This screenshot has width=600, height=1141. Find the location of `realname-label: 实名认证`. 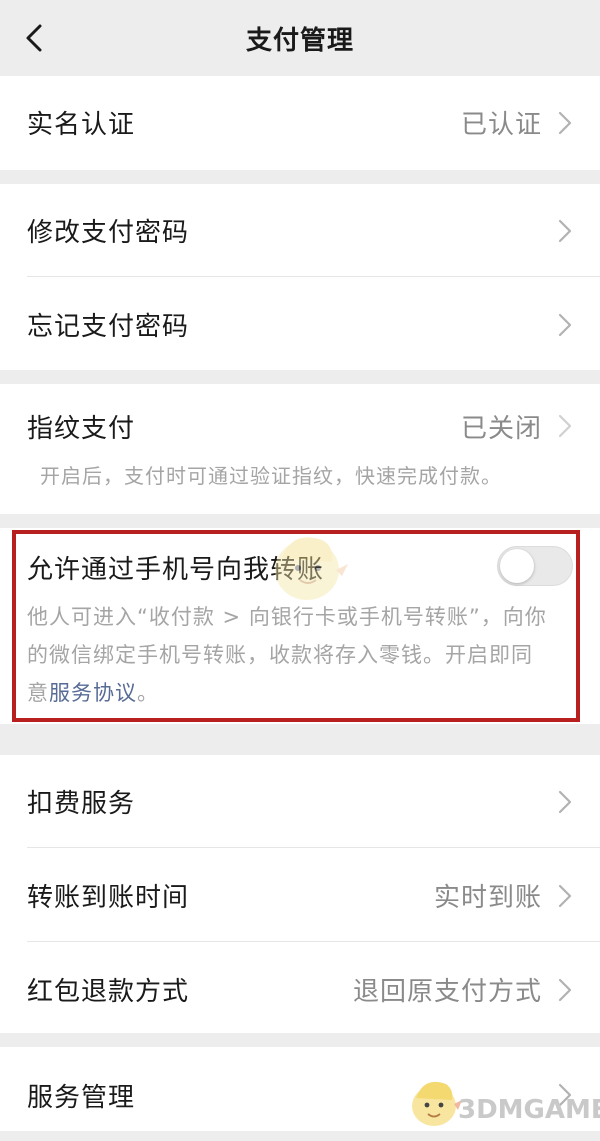

realname-label: 实名认证 is located at coordinates (81, 125).